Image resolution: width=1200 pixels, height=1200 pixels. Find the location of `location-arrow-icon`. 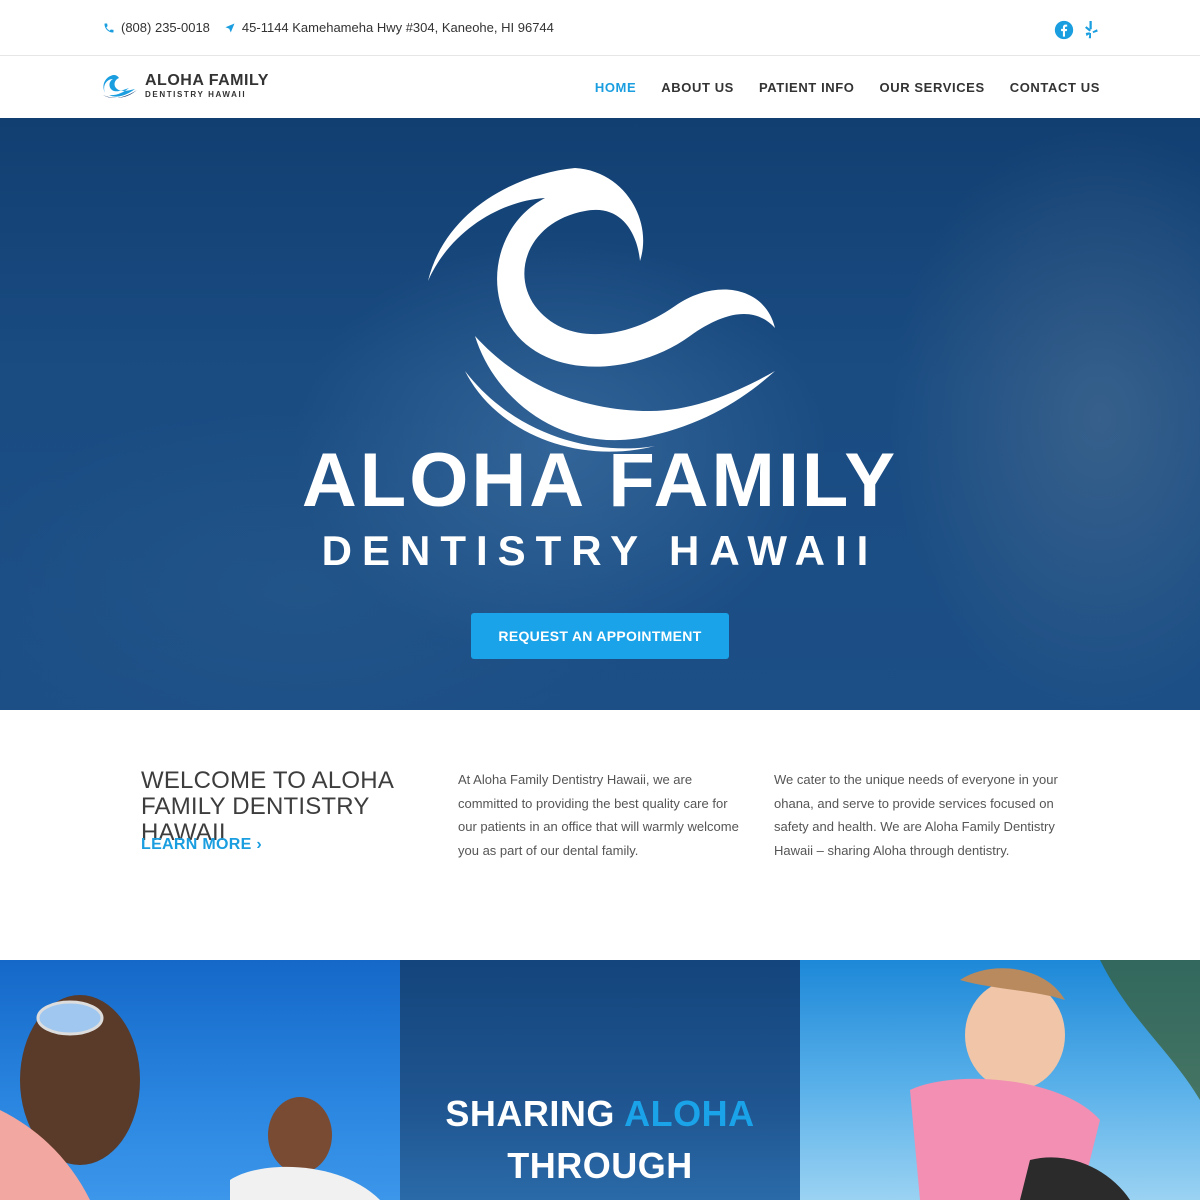

location-arrow-icon is located at coordinates (230, 27).